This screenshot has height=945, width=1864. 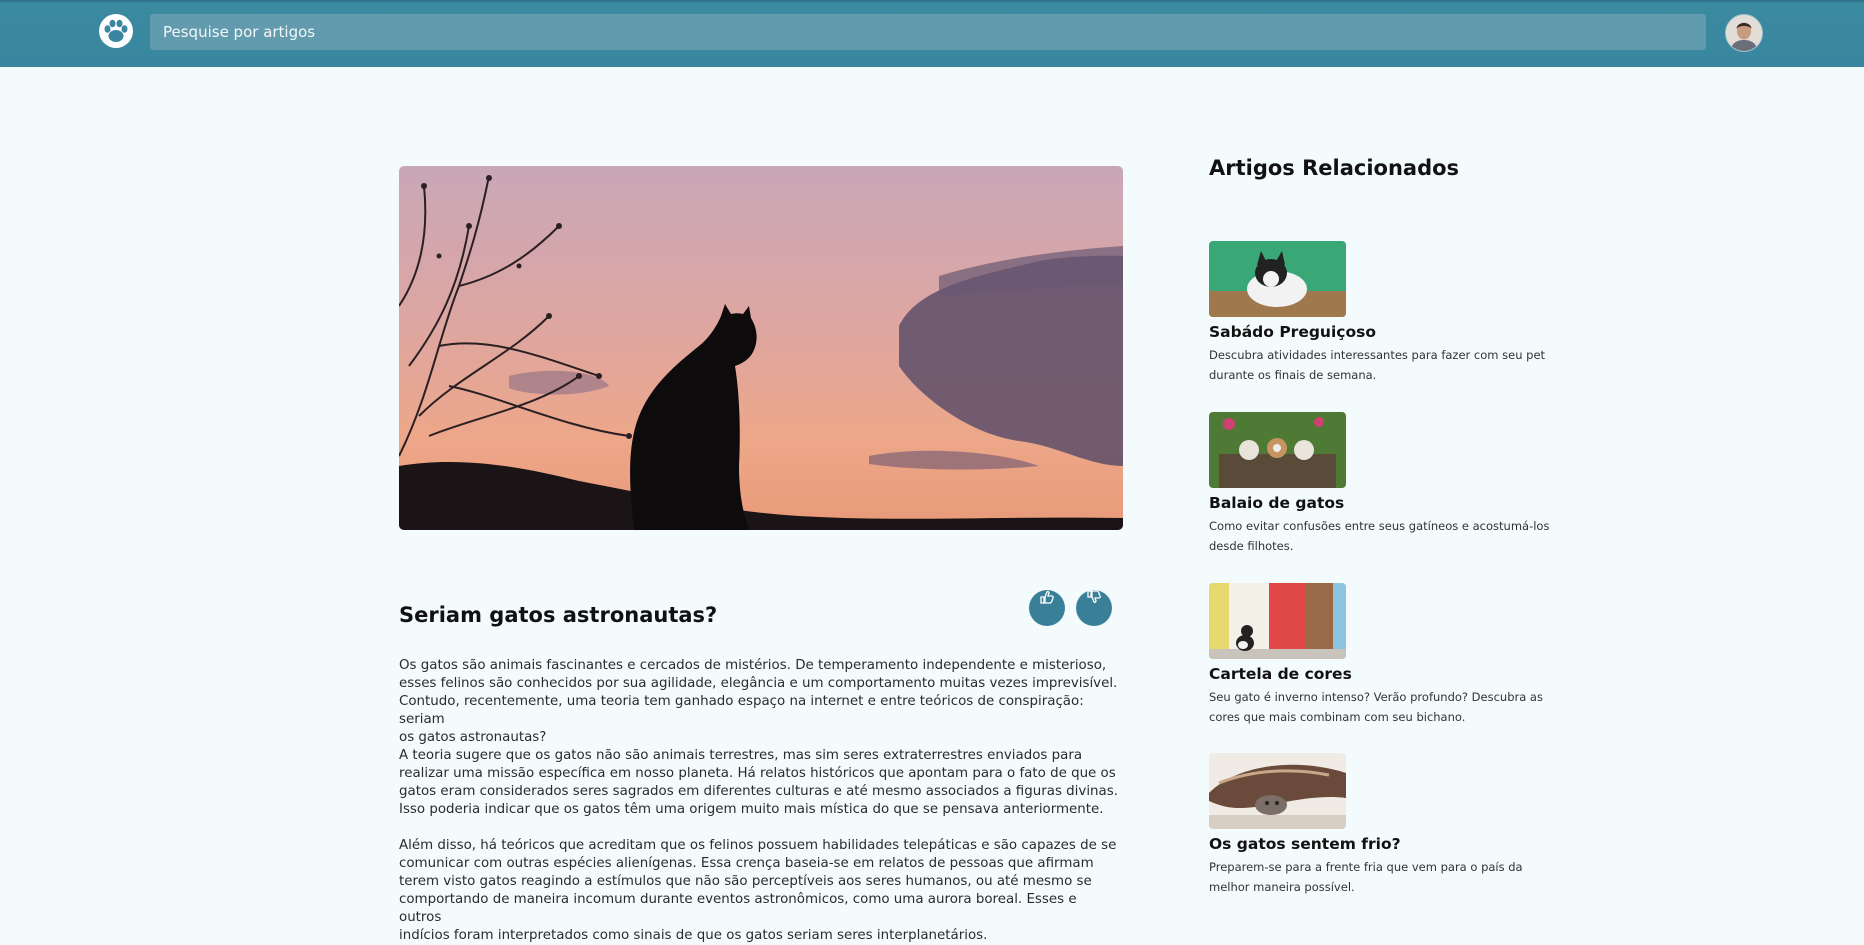 What do you see at coordinates (1389, 332) in the screenshot?
I see `related-article-title: Sabádo Preguiçoso` at bounding box center [1389, 332].